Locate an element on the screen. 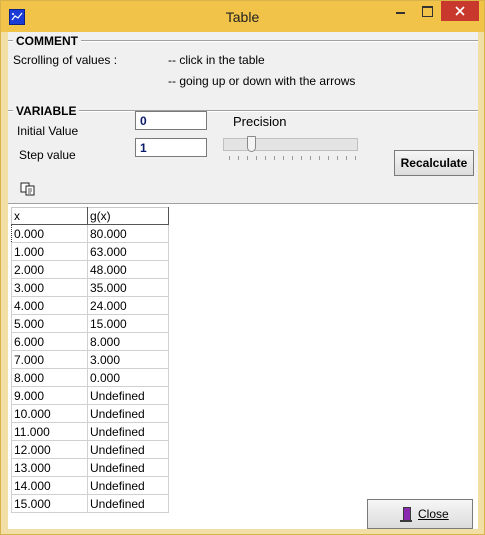 The width and height of the screenshot is (485, 535). table-row: 3.000 35.000 is located at coordinates (90, 287).